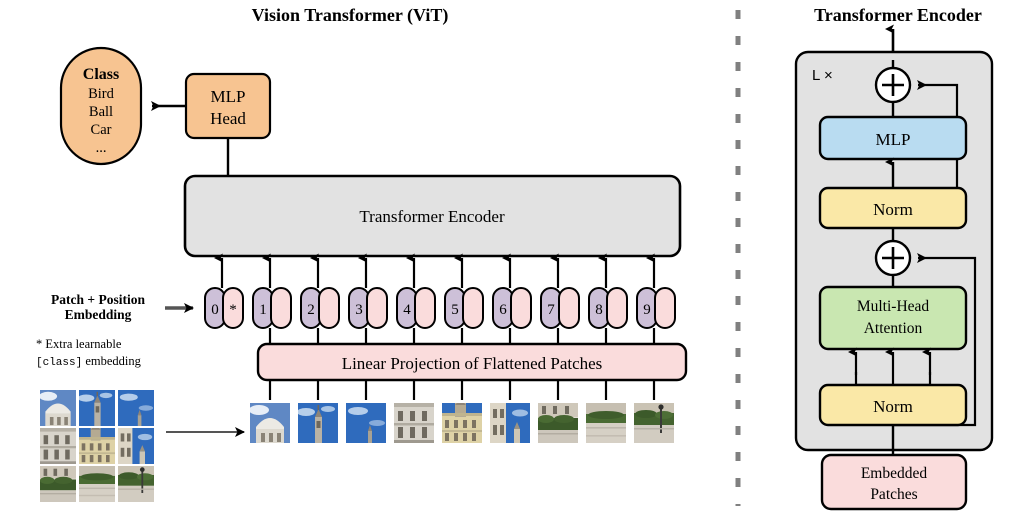 The width and height of the screenshot is (1024, 516). I want to click on flattened-patch-sequence, so click(462, 423).